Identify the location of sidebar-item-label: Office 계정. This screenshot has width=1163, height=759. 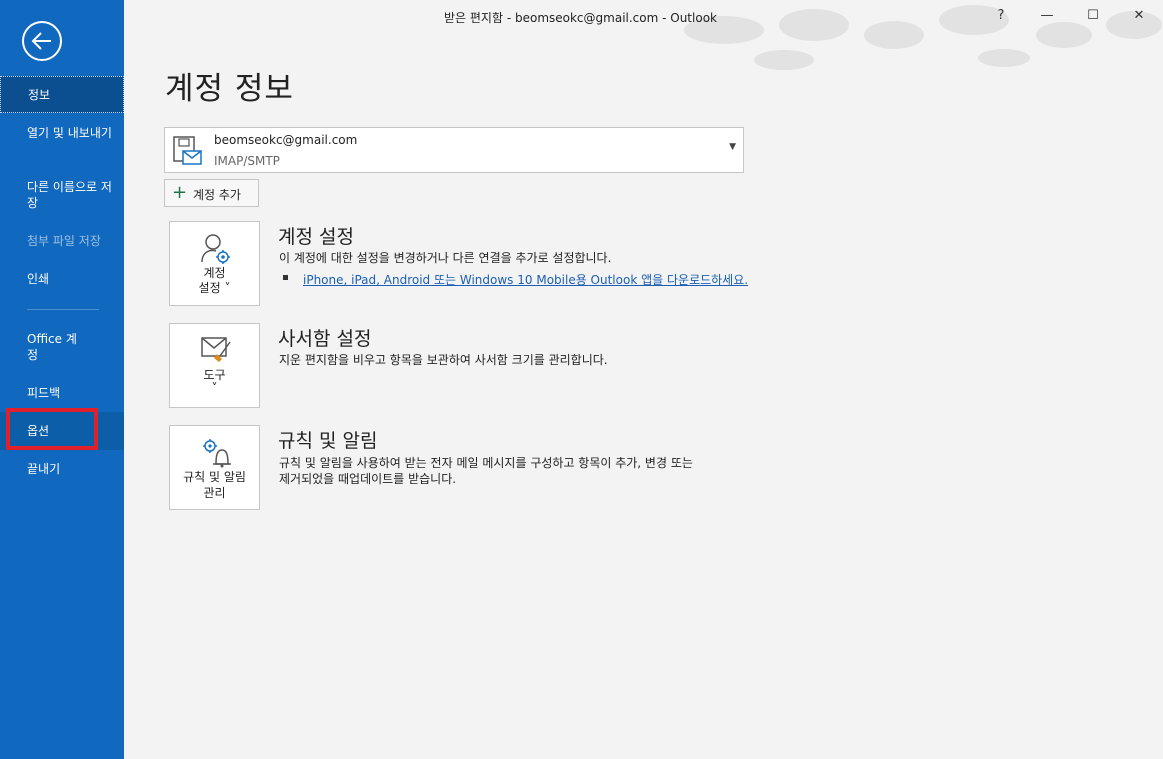
(52, 347).